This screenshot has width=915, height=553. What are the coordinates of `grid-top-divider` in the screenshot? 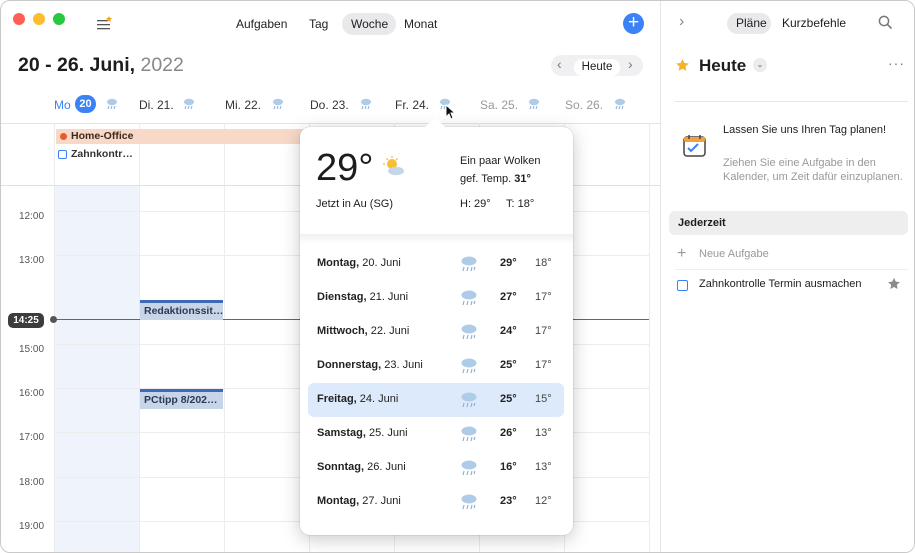 It's located at (330, 123).